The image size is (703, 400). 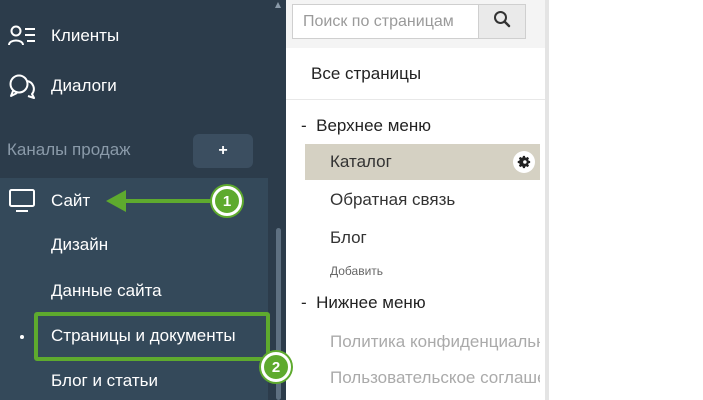 I want to click on callout-badge-1: 1, so click(x=227, y=201).